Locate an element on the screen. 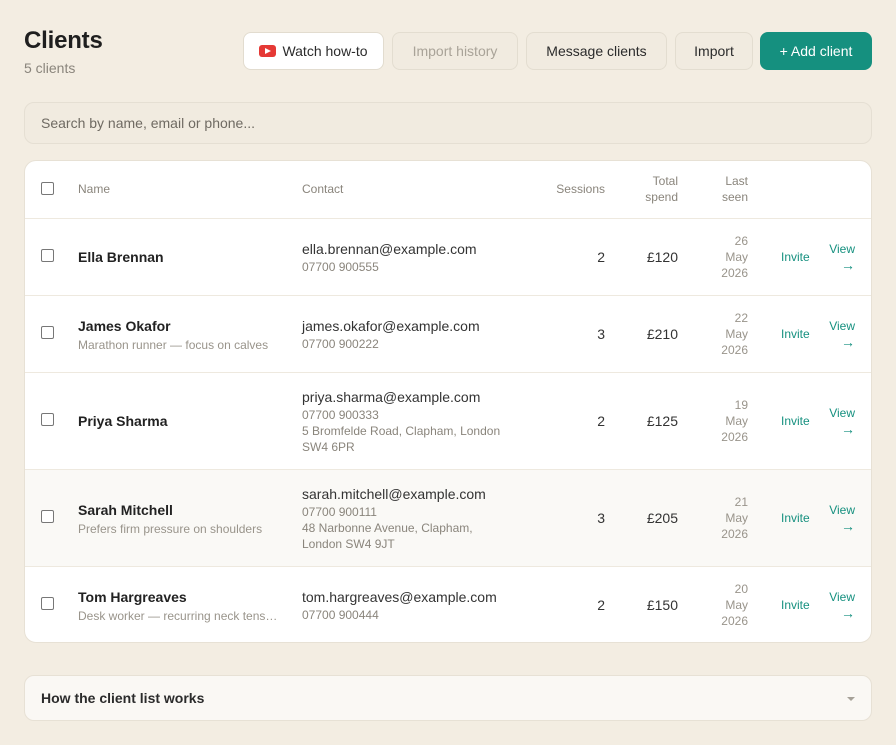 The image size is (896, 745). client-last-seen: 22 May 2026 is located at coordinates (728, 334).